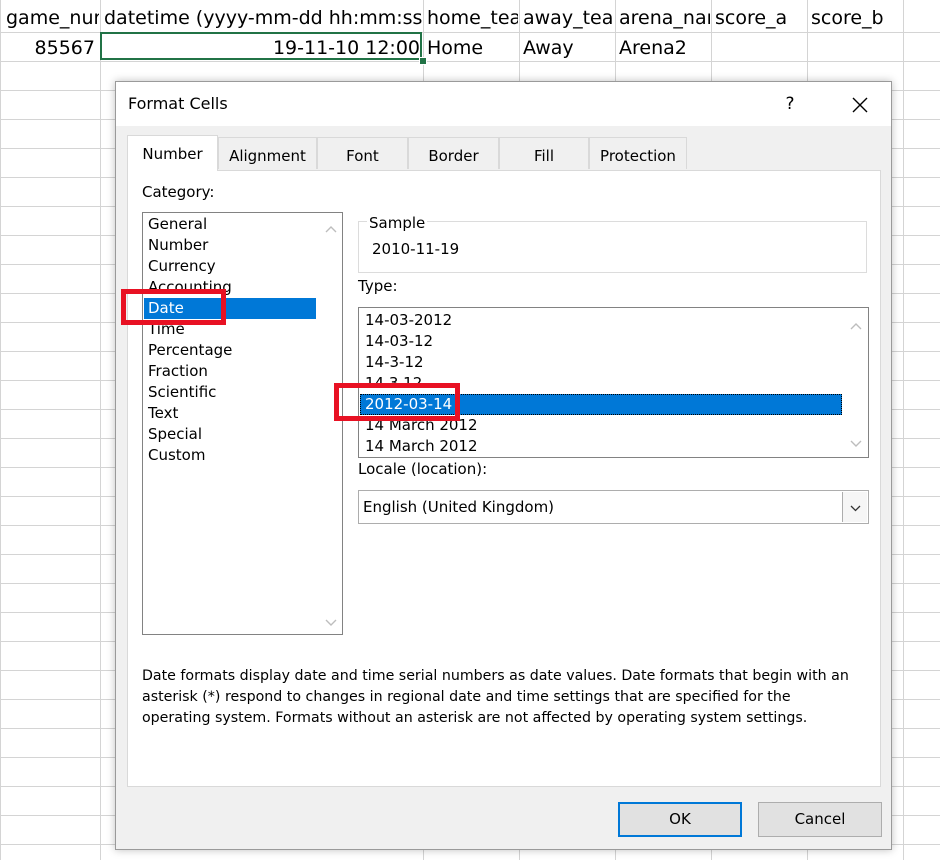  I want to click on locale-label: Locale (location):, so click(423, 469).